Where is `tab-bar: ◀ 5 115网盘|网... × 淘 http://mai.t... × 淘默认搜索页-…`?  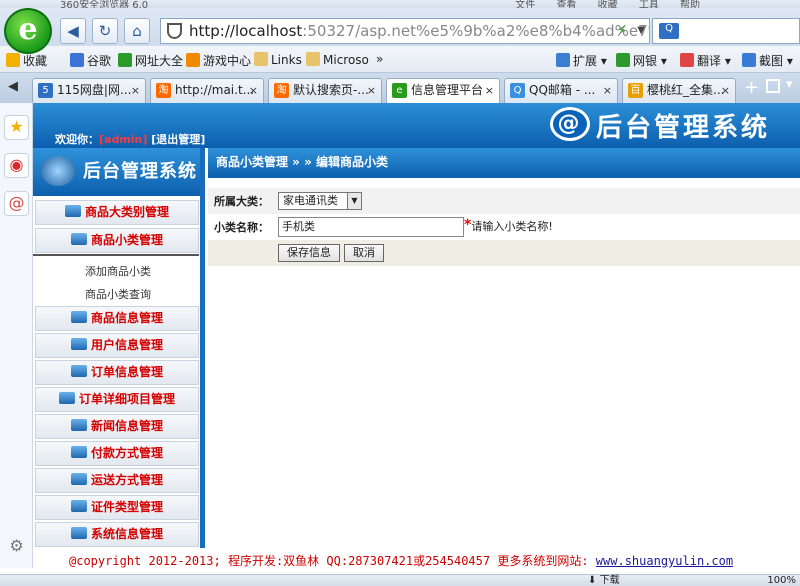 tab-bar: ◀ 5 115网盘|网... × 淘 http://mai.t... × 淘默认搜索页-… is located at coordinates (400, 88).